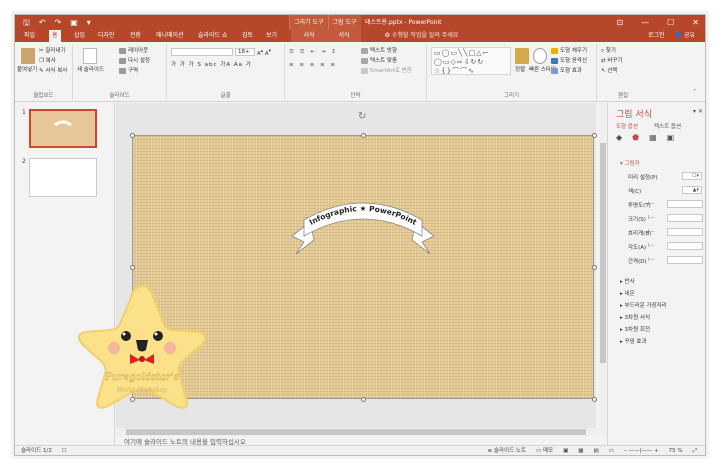  What do you see at coordinates (609, 71) in the screenshot?
I see `select-button: ↖ 선택` at bounding box center [609, 71].